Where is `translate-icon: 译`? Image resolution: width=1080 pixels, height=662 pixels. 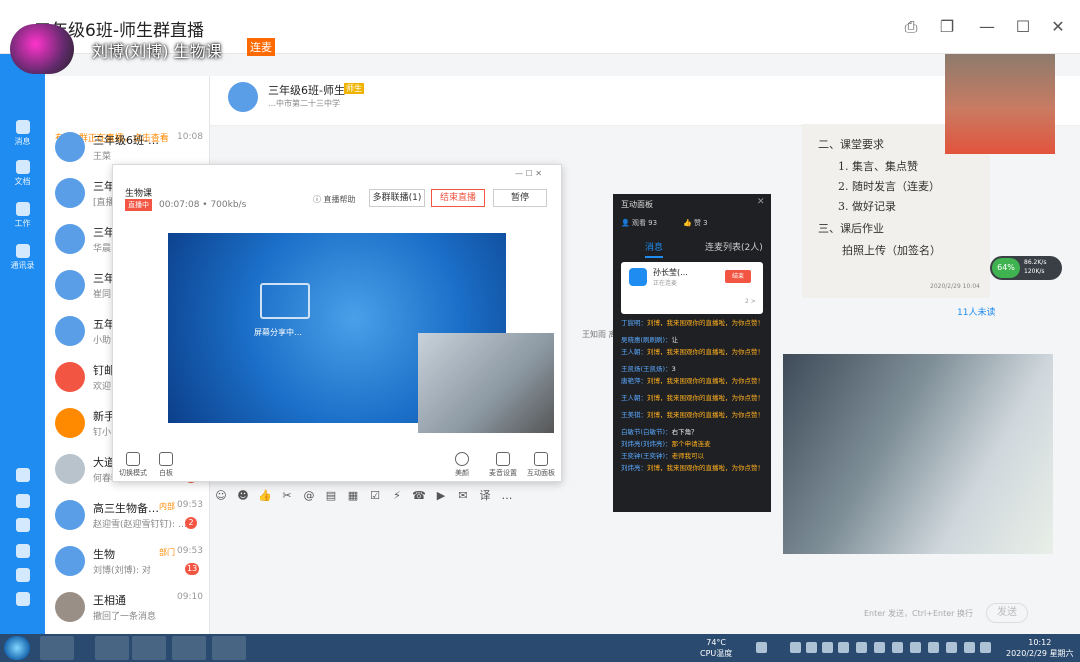 translate-icon: 译 is located at coordinates (485, 495).